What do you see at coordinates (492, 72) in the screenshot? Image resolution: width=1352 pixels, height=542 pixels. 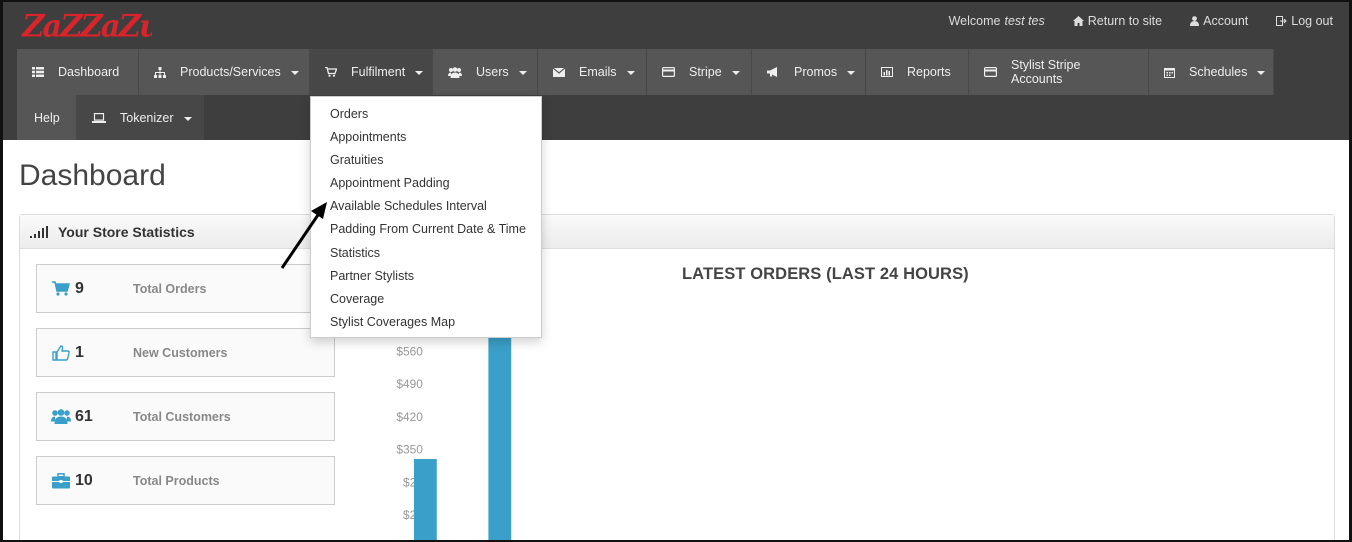 I see `nav-label: Users` at bounding box center [492, 72].